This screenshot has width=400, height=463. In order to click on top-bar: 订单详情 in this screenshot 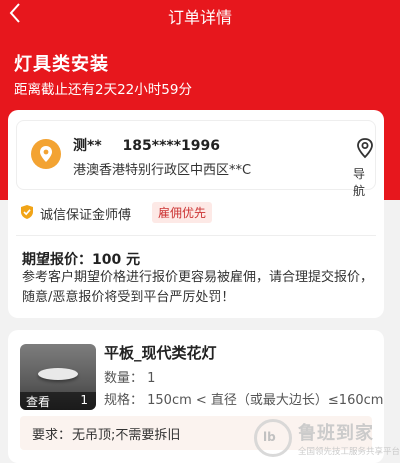, I will do `click(200, 15)`.